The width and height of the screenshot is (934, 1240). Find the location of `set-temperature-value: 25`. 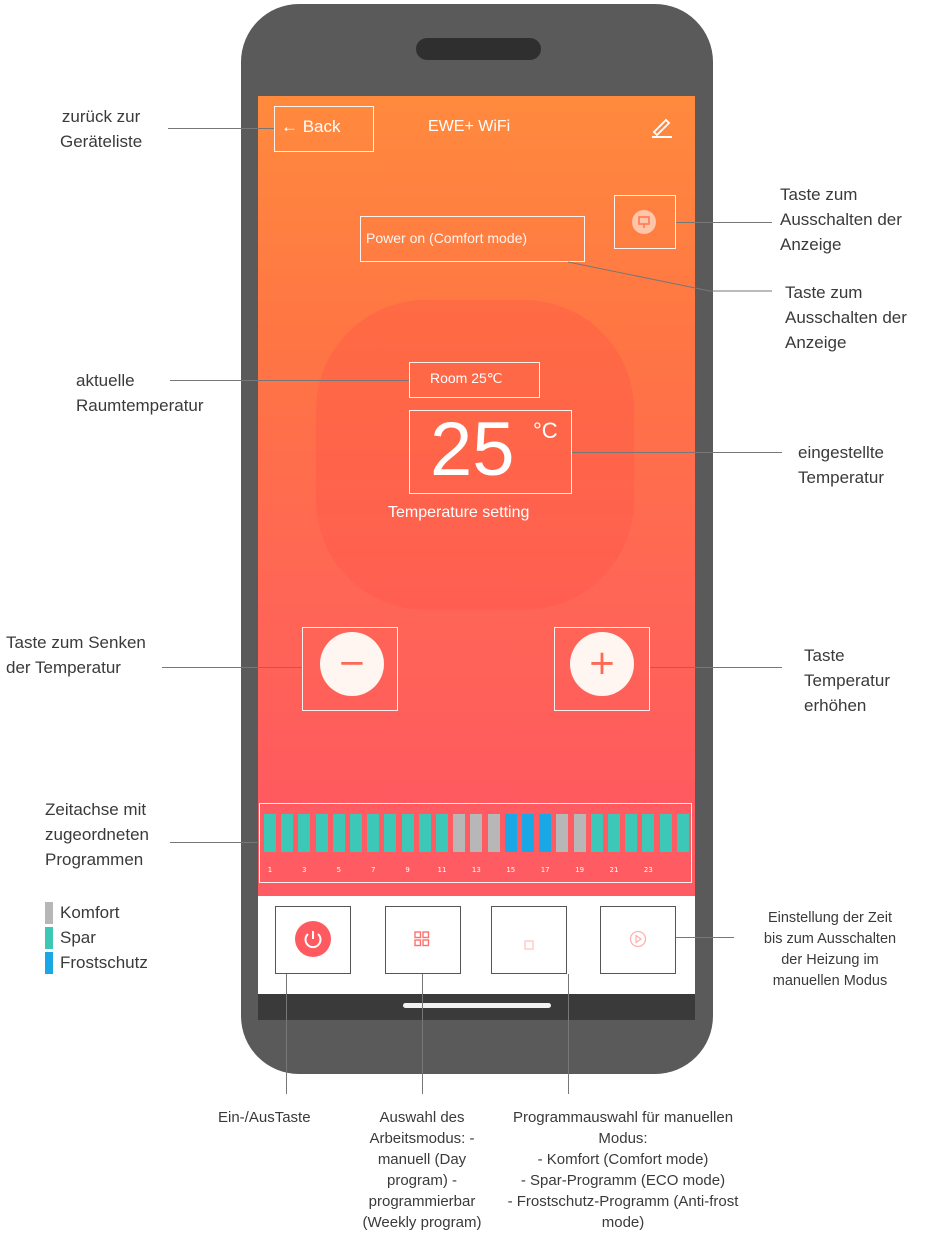

set-temperature-value: 25 is located at coordinates (472, 449).